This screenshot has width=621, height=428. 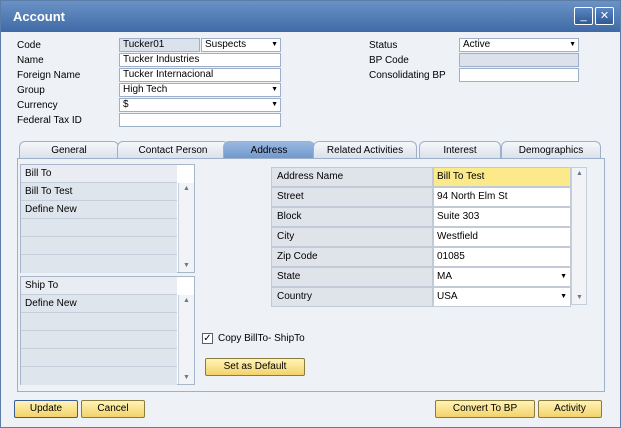 What do you see at coordinates (352, 237) in the screenshot?
I see `city-label: City` at bounding box center [352, 237].